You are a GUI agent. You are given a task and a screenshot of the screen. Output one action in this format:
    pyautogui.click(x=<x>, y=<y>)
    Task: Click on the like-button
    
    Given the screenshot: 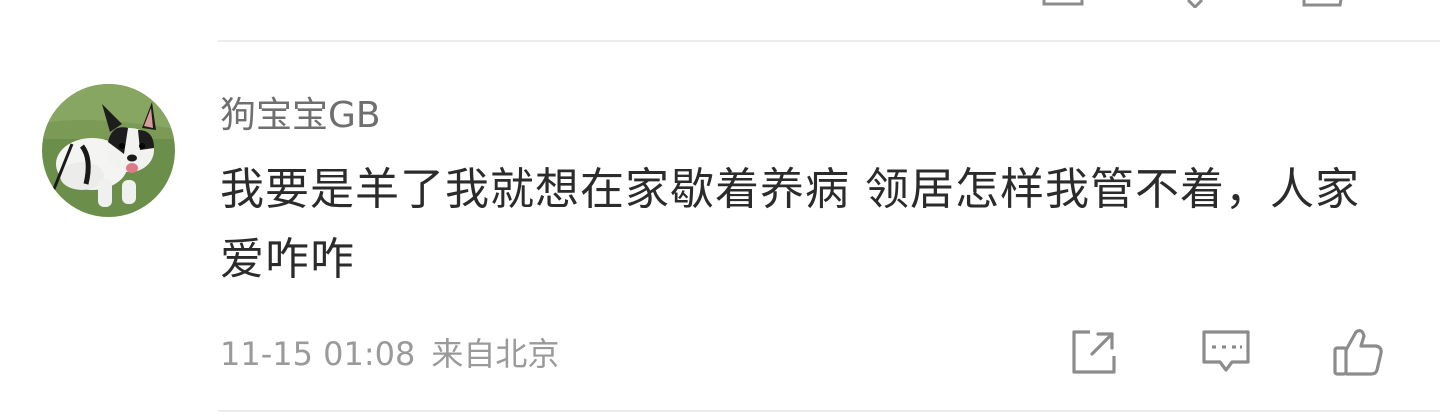 What is the action you would take?
    pyautogui.click(x=1358, y=352)
    